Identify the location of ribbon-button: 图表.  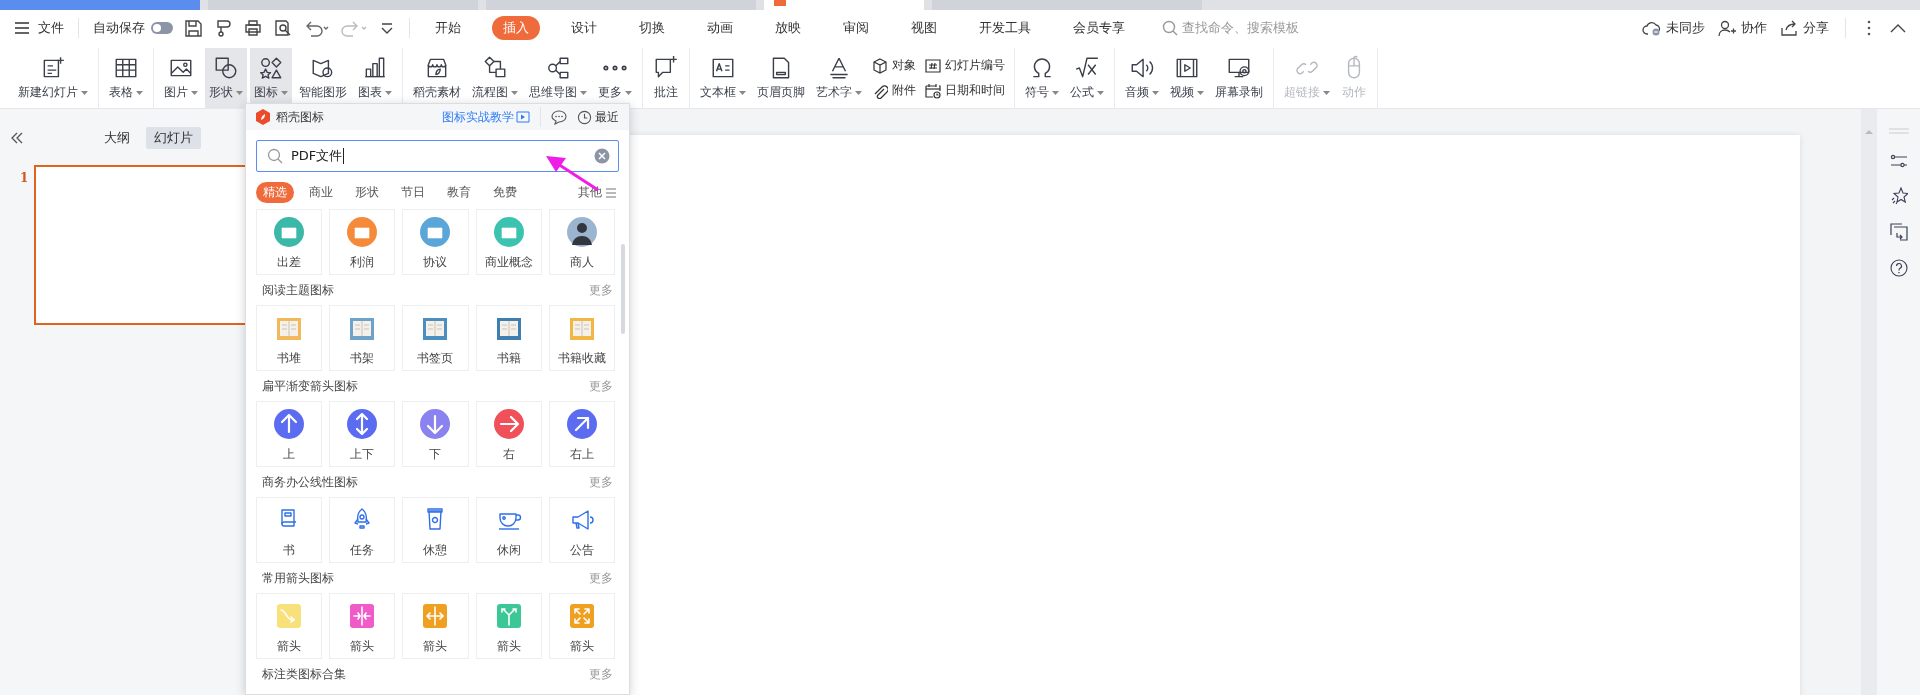
(375, 78).